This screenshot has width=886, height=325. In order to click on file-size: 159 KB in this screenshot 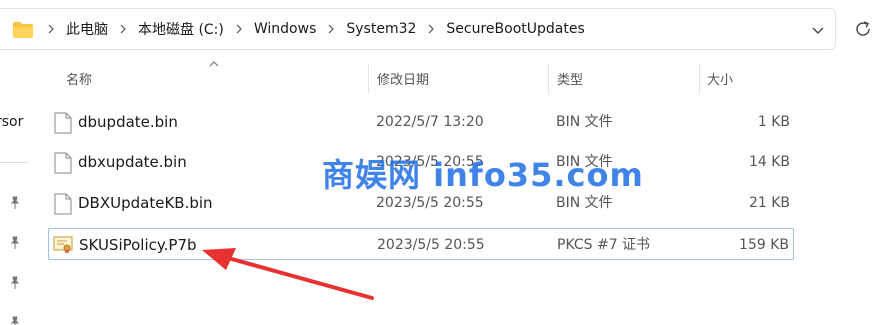, I will do `click(764, 245)`.